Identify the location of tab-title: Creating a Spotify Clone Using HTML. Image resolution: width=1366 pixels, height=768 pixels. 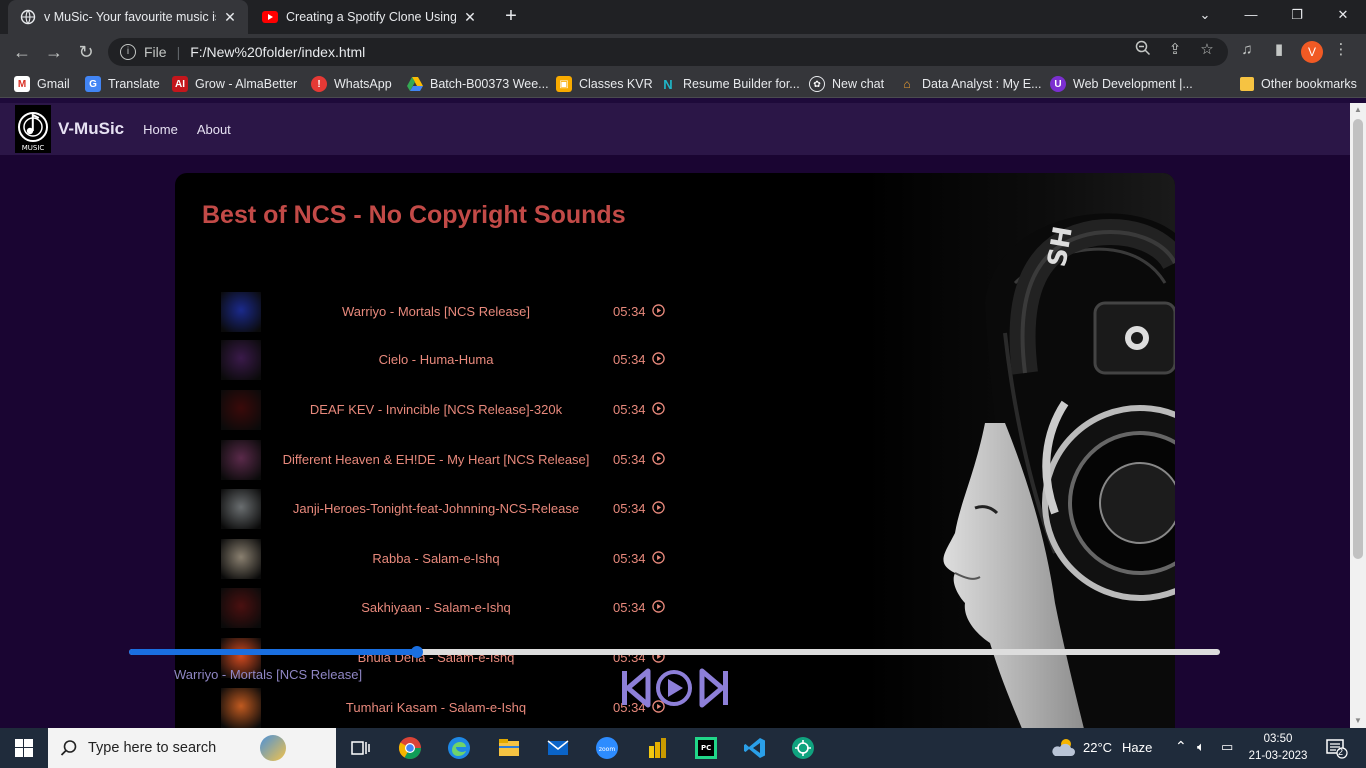
(371, 17).